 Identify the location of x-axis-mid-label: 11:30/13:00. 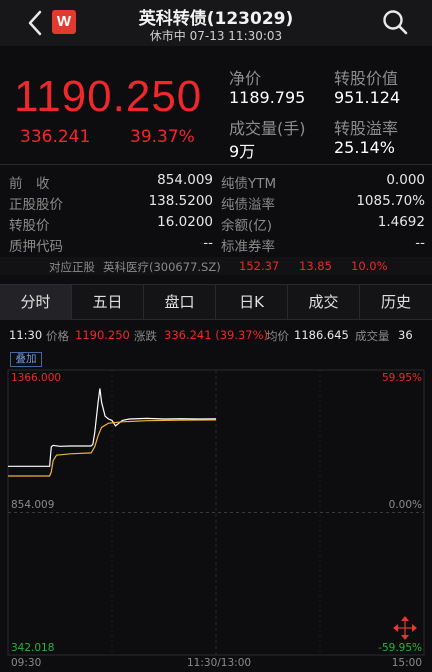
(219, 663).